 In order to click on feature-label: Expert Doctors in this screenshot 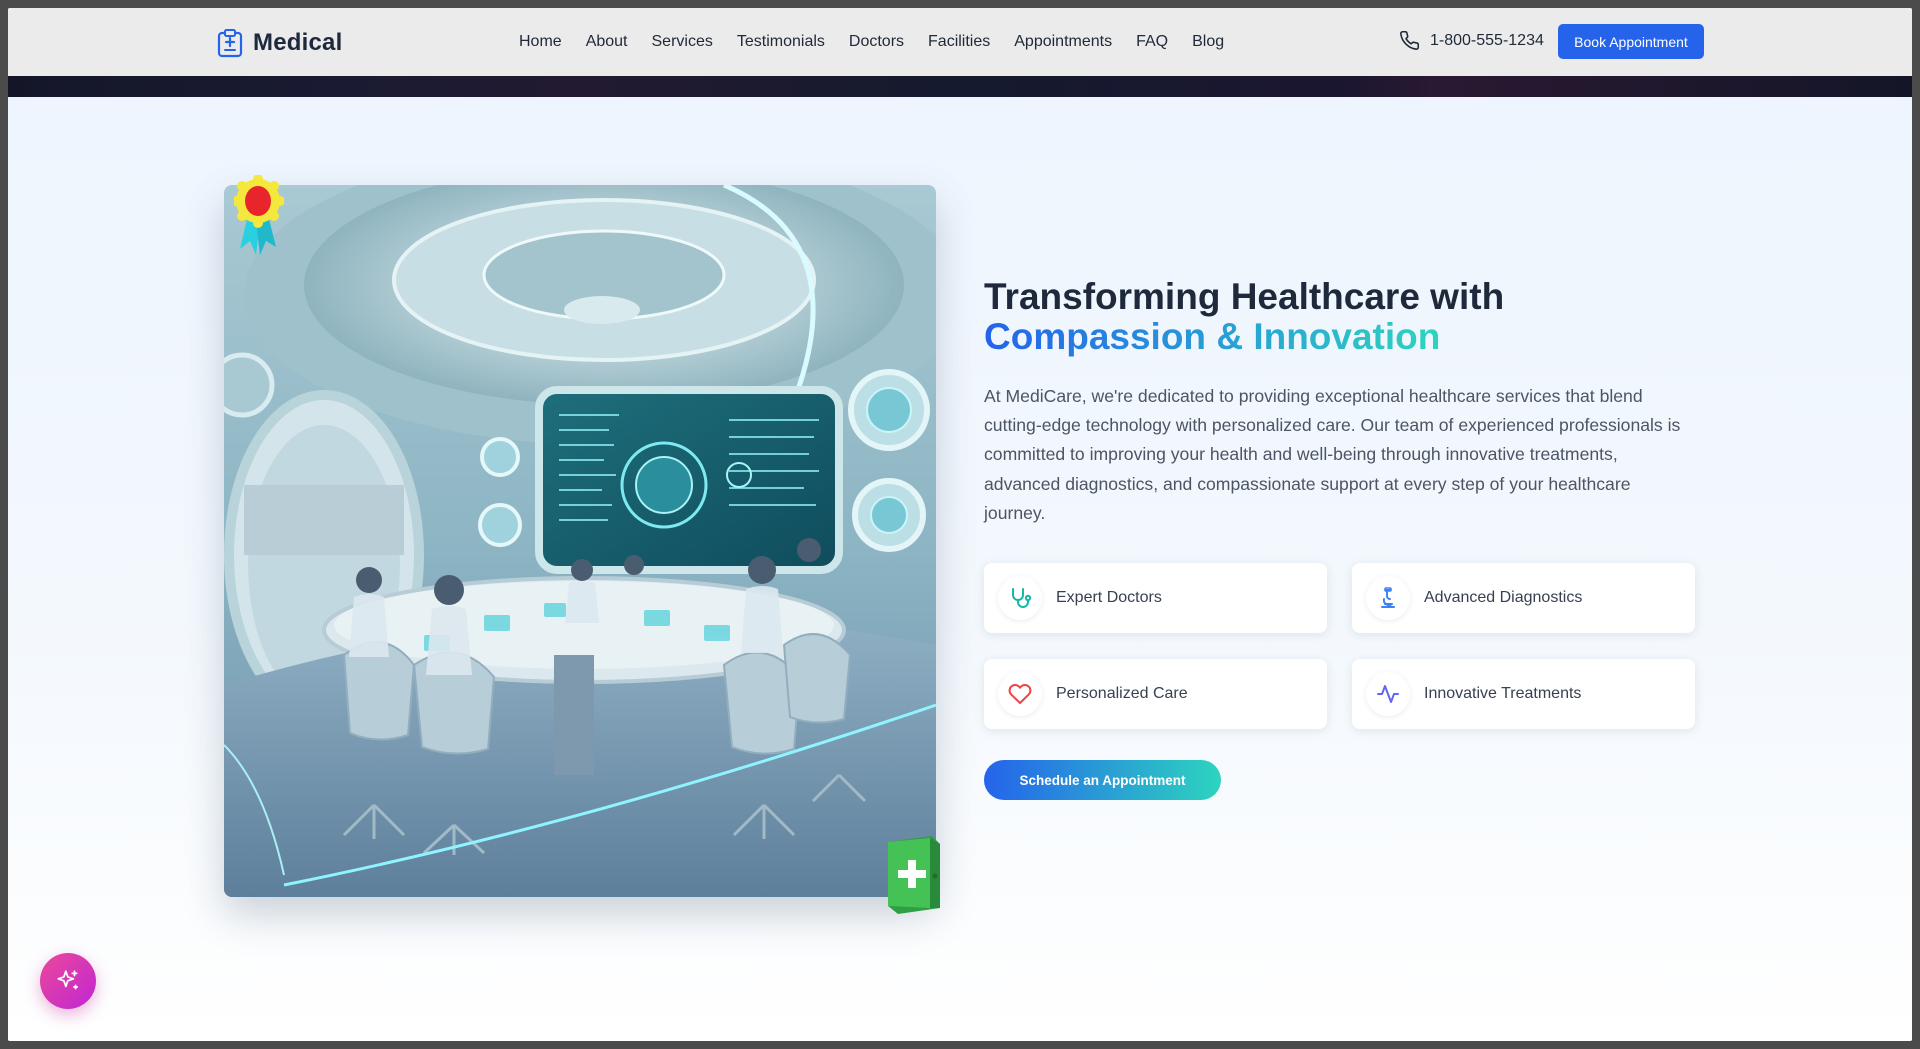, I will do `click(1109, 597)`.